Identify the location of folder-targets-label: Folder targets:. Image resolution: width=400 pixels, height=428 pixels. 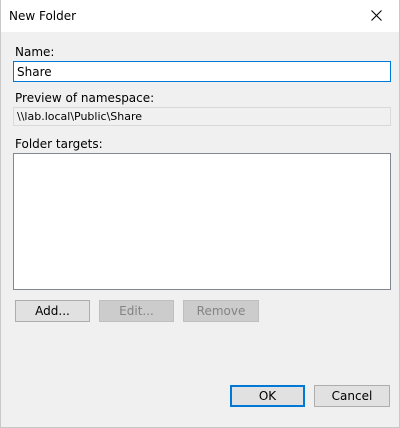
(59, 144).